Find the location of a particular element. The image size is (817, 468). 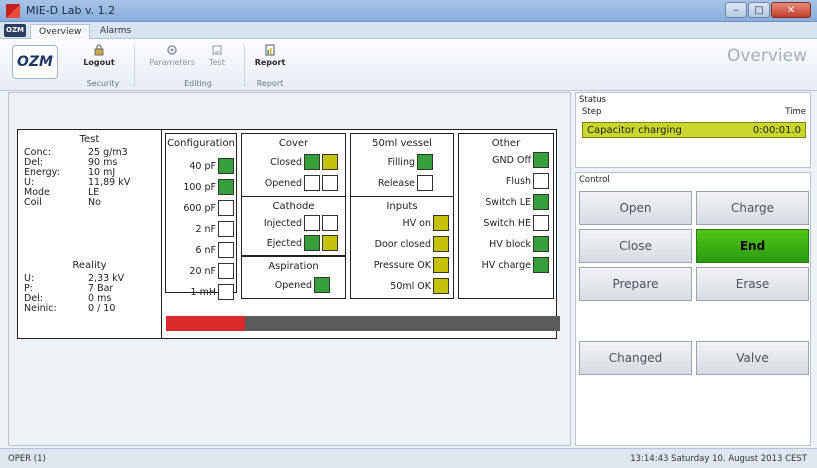

cover-title: Cover is located at coordinates (293, 143).